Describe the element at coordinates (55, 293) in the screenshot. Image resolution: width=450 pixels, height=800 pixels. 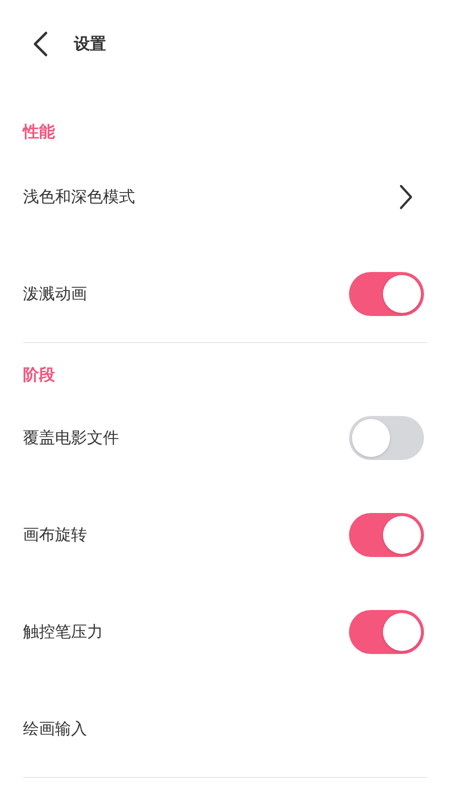
I see `setting-label: 泼溅动画` at that location.